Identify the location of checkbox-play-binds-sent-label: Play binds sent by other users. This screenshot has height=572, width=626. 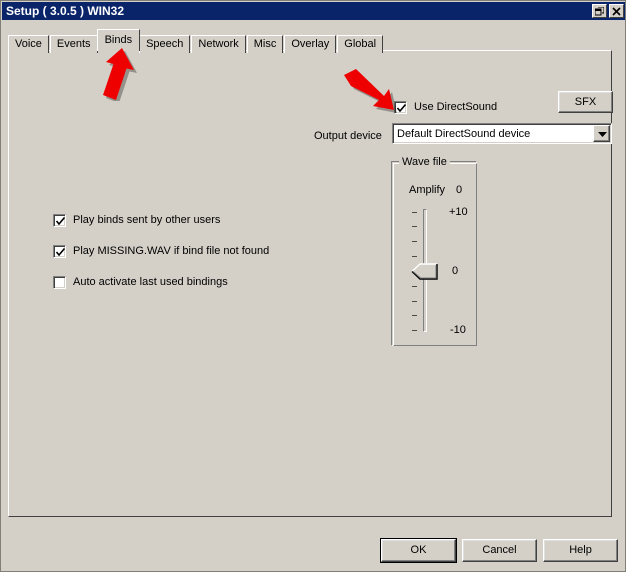
(147, 220).